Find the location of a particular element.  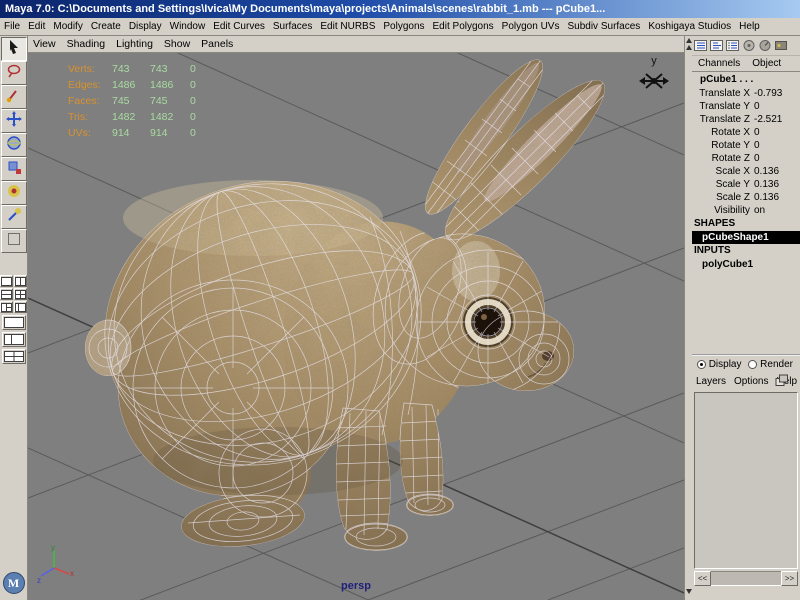

hud-label: UVs: is located at coordinates (79, 133).